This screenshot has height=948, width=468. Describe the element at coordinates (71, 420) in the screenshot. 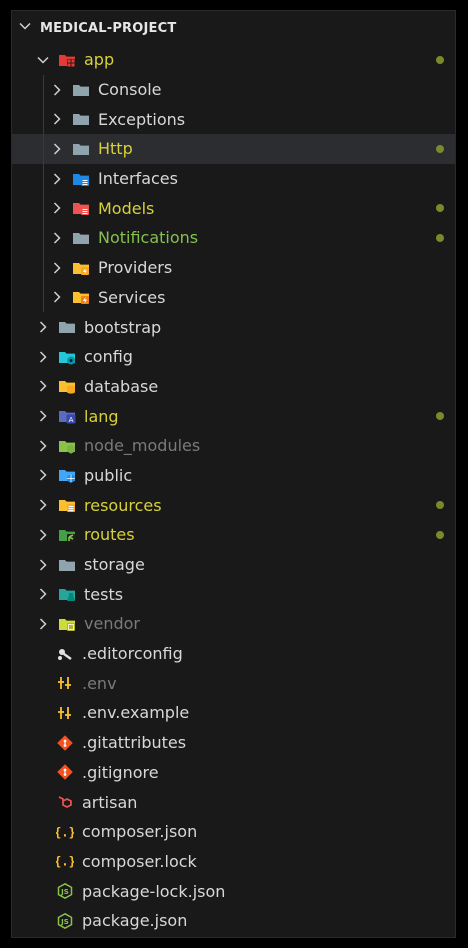

I see `svg-text: A` at that location.